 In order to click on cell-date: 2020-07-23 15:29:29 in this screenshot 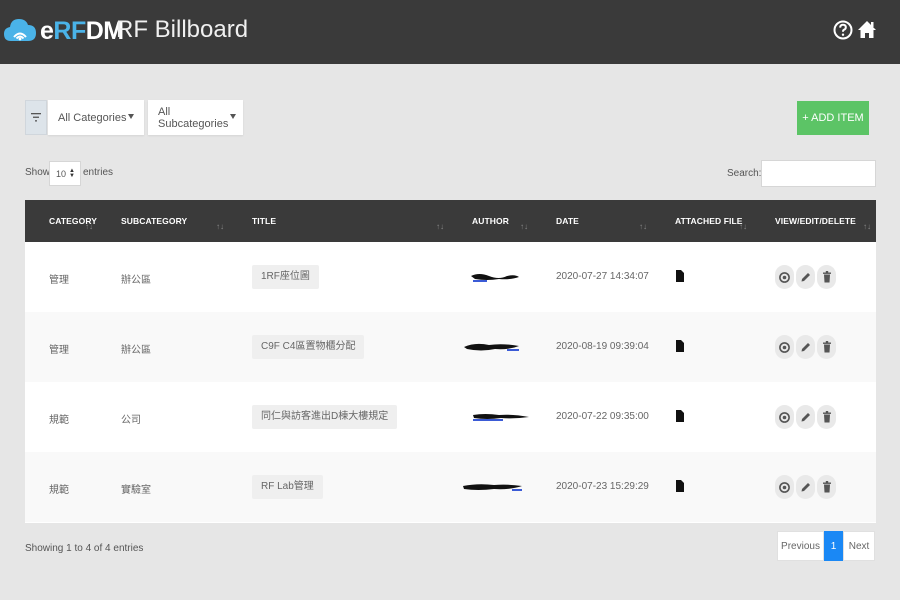, I will do `click(602, 486)`.